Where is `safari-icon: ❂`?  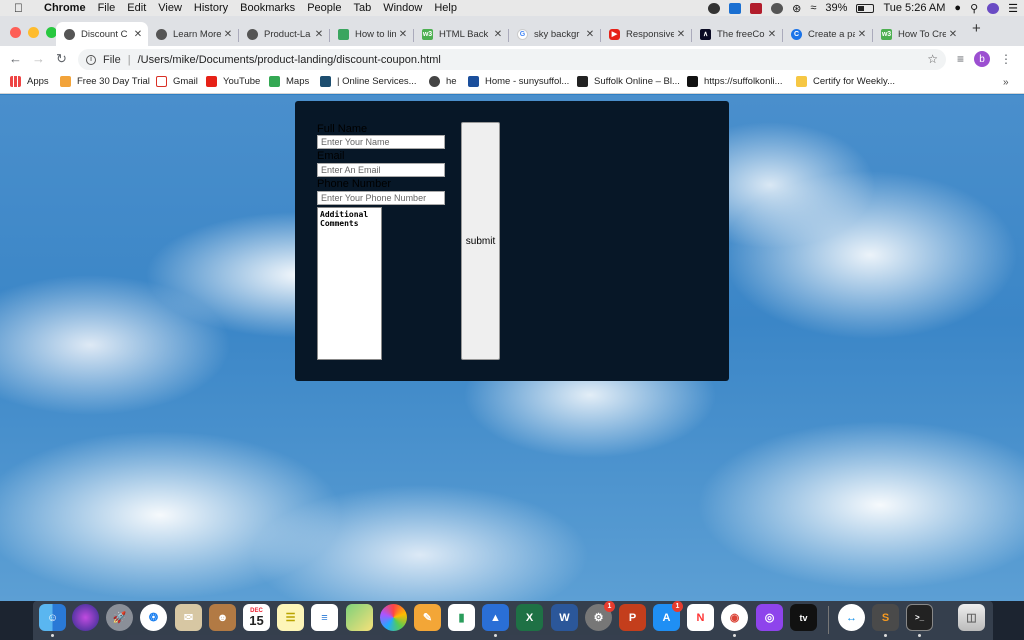
safari-icon: ❂ is located at coordinates (153, 617).